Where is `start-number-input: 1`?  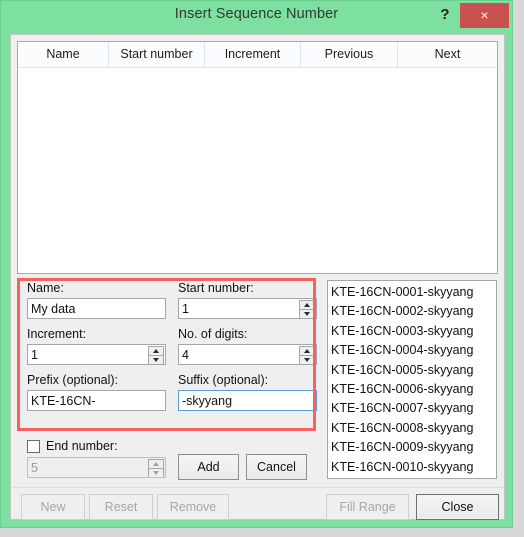
start-number-input: 1 is located at coordinates (247, 308).